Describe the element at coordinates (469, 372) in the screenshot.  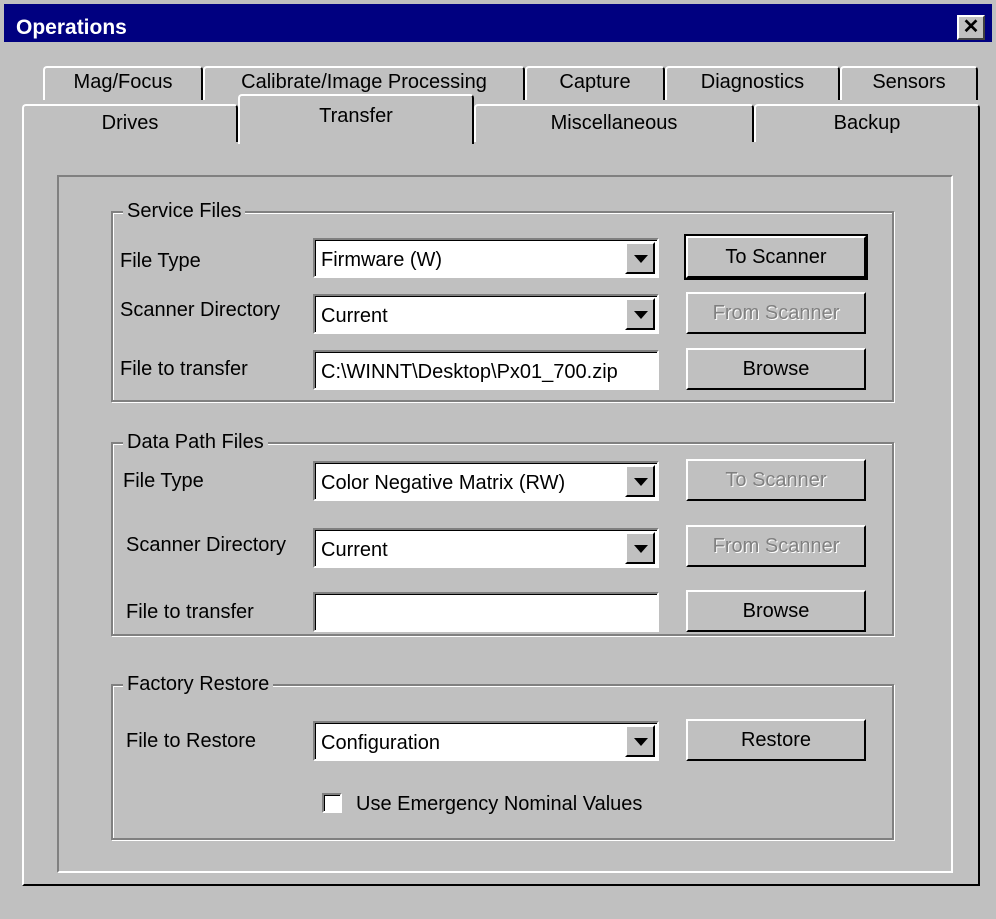
I see `input-value: C:\WINNT\Desktop\Px01_700.zip` at that location.